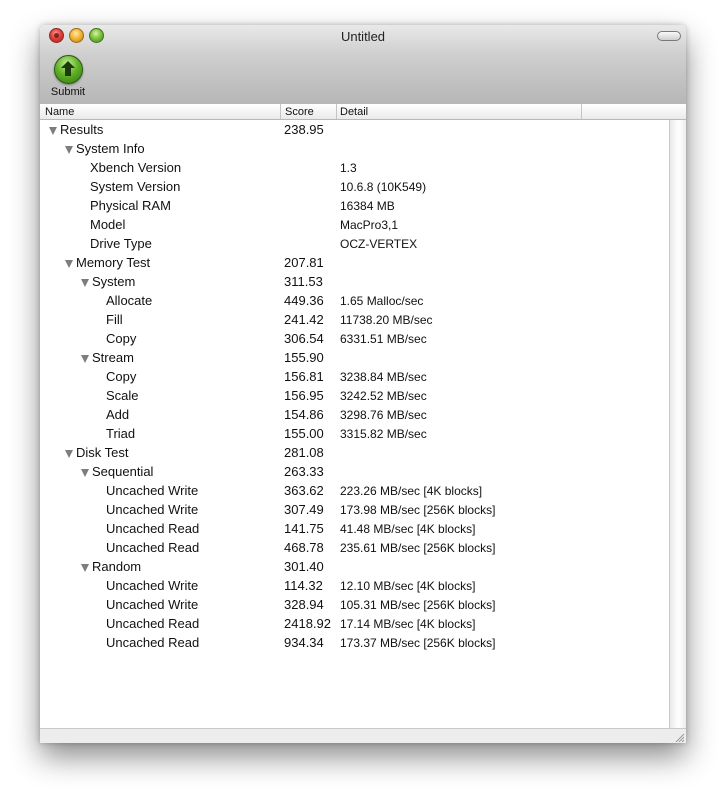 This screenshot has height=799, width=726. Describe the element at coordinates (379, 244) in the screenshot. I see `row-detail: OCZ-VERTEX` at that location.